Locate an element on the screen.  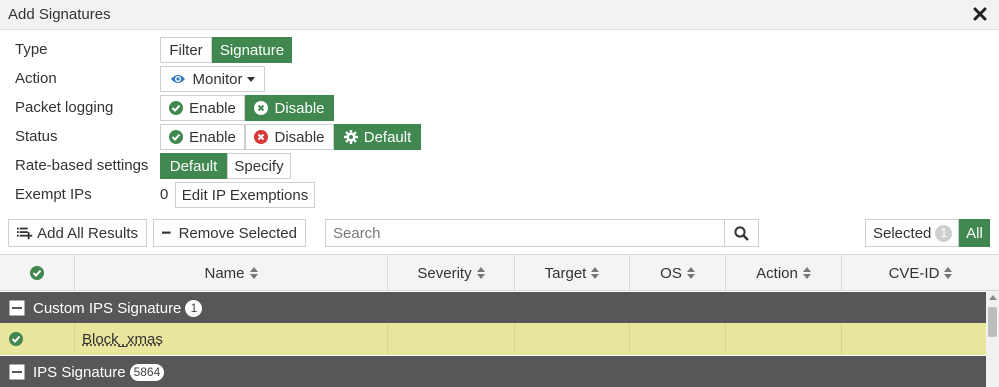
rate-default-button: Default is located at coordinates (193, 166).